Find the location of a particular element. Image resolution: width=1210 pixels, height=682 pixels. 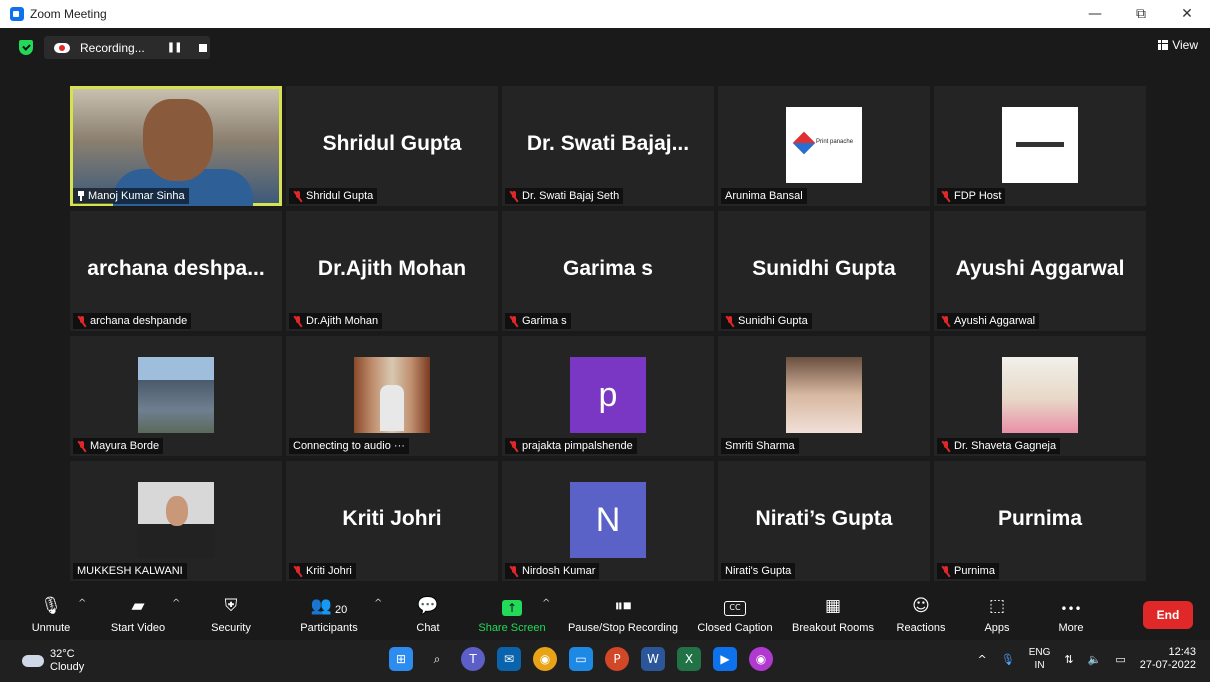

participant-tile: Garima s Garima s is located at coordinates (608, 271).